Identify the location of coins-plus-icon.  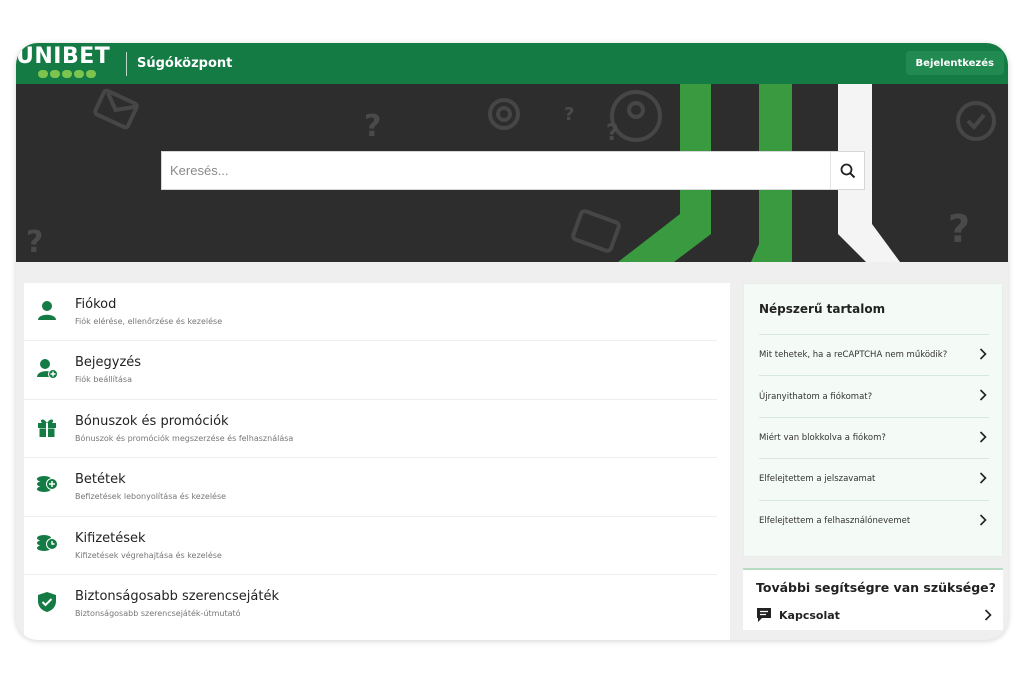
(47, 484).